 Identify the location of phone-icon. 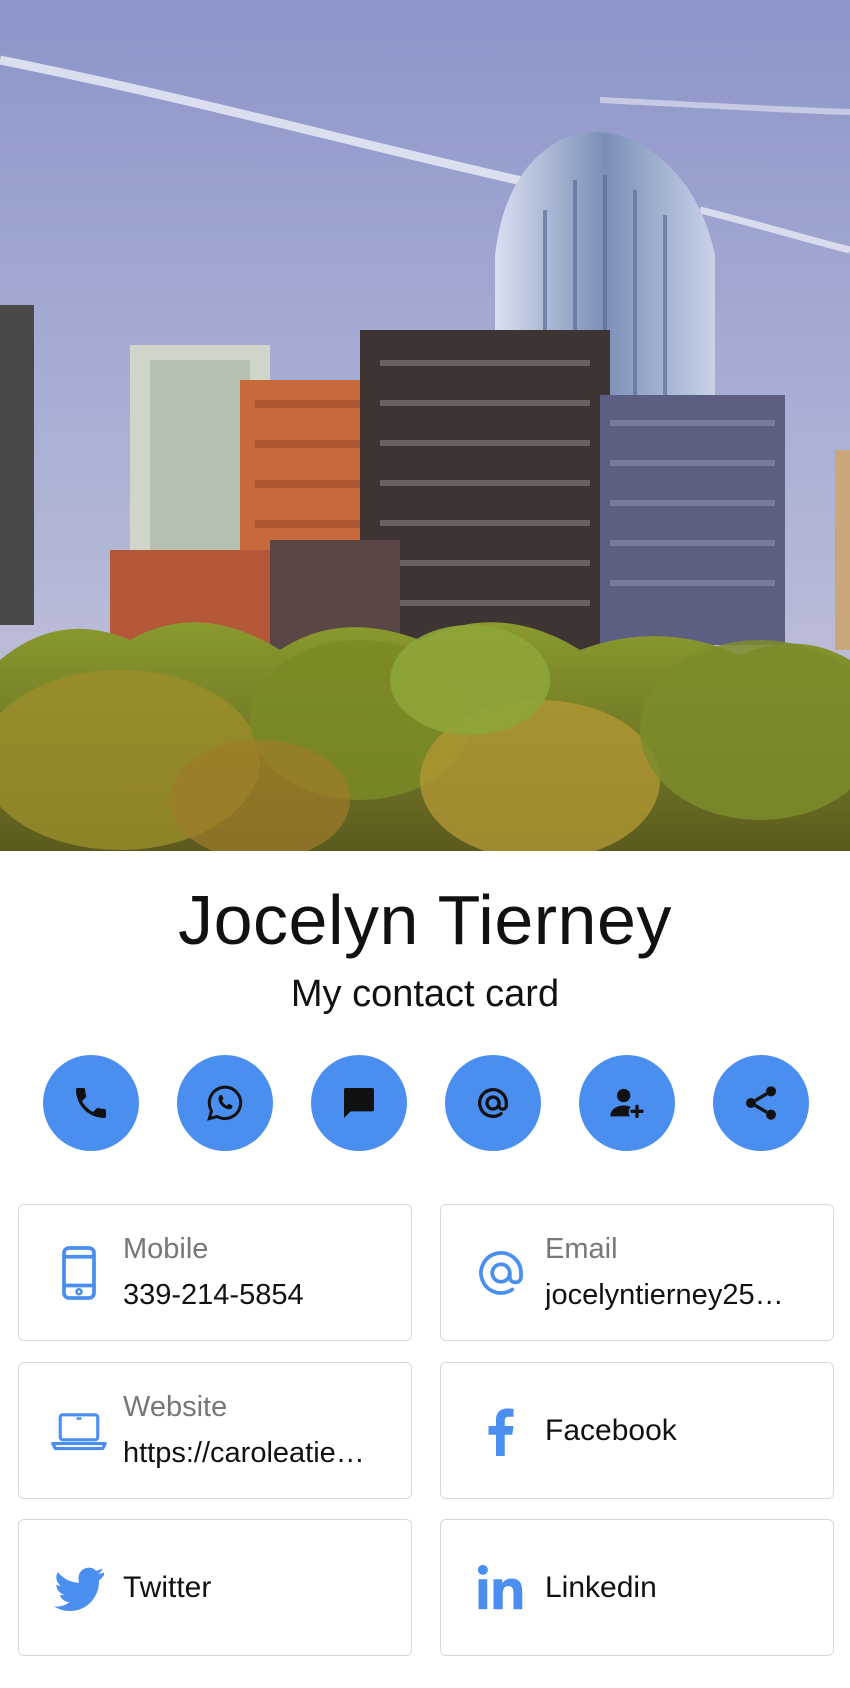
(91, 1103).